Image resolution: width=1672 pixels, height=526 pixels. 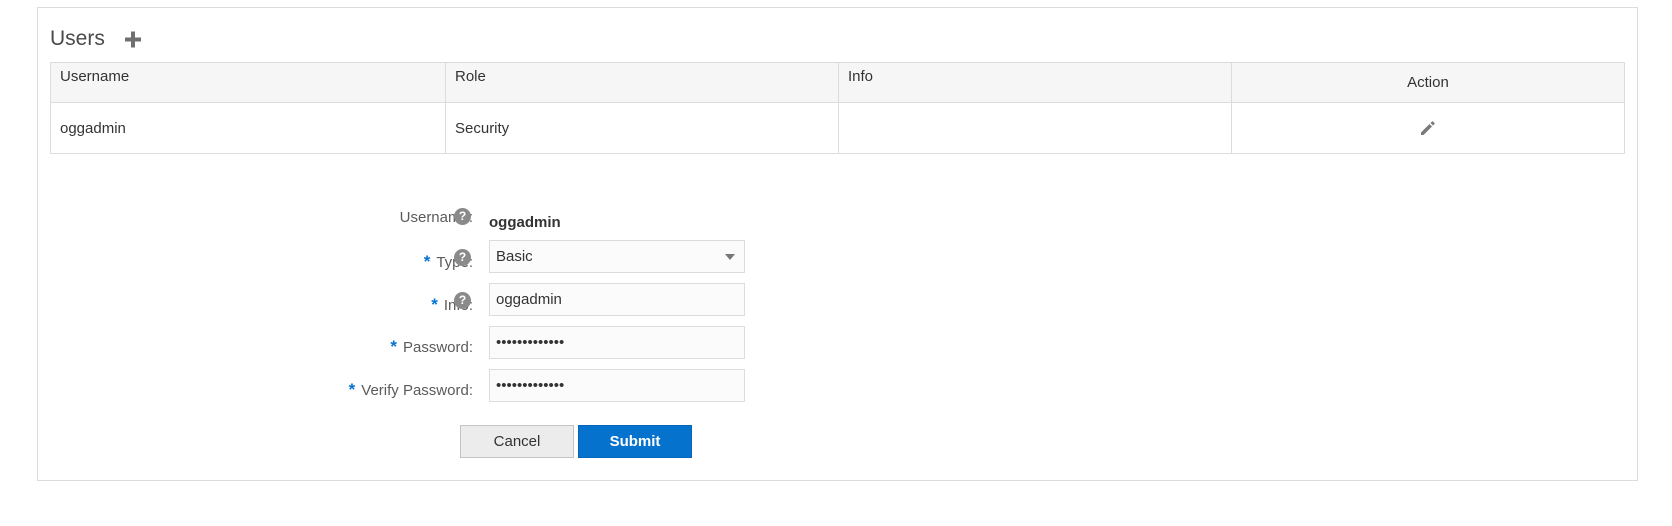 What do you see at coordinates (642, 128) in the screenshot?
I see `cell-role: Security` at bounding box center [642, 128].